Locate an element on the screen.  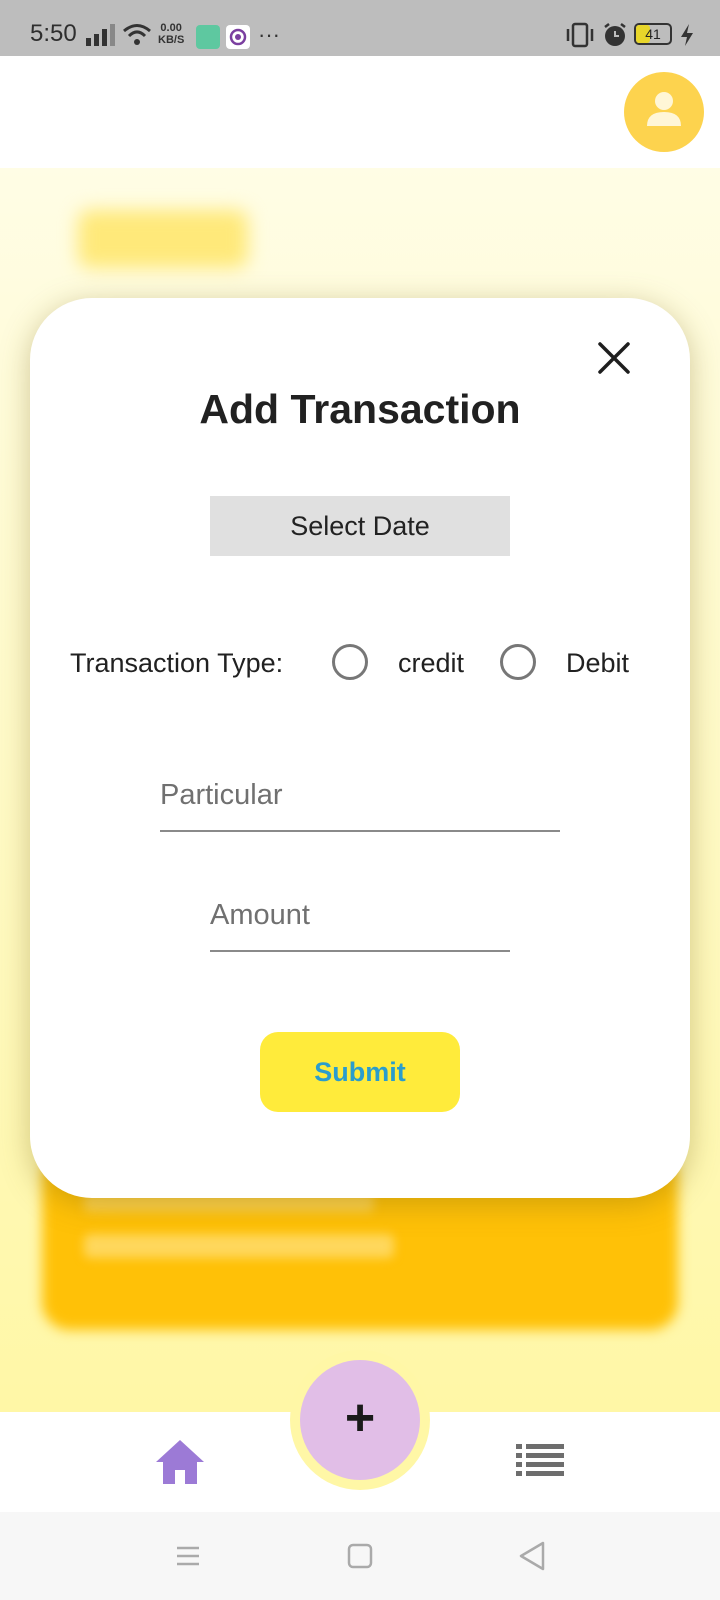
select-date-button: Select Date is located at coordinates (360, 526).